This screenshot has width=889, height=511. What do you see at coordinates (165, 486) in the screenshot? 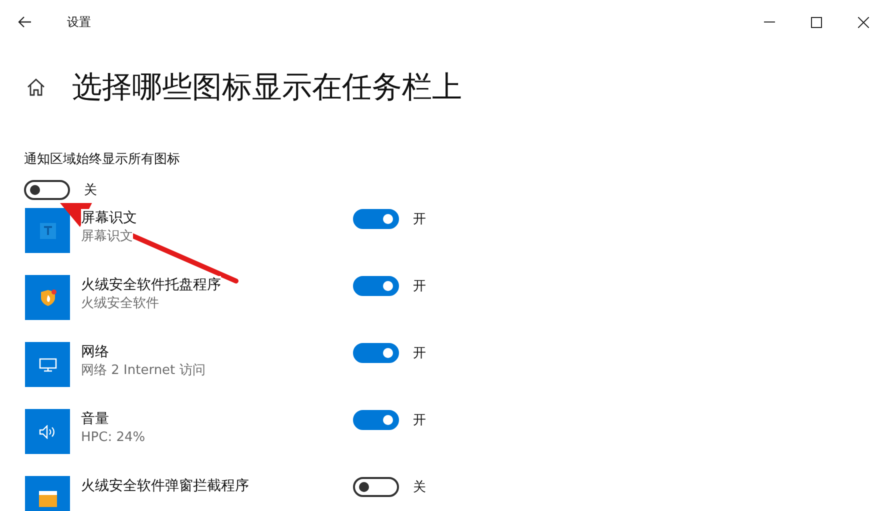
I see `app-name: 火绒安全软件弹窗拦截程序` at bounding box center [165, 486].